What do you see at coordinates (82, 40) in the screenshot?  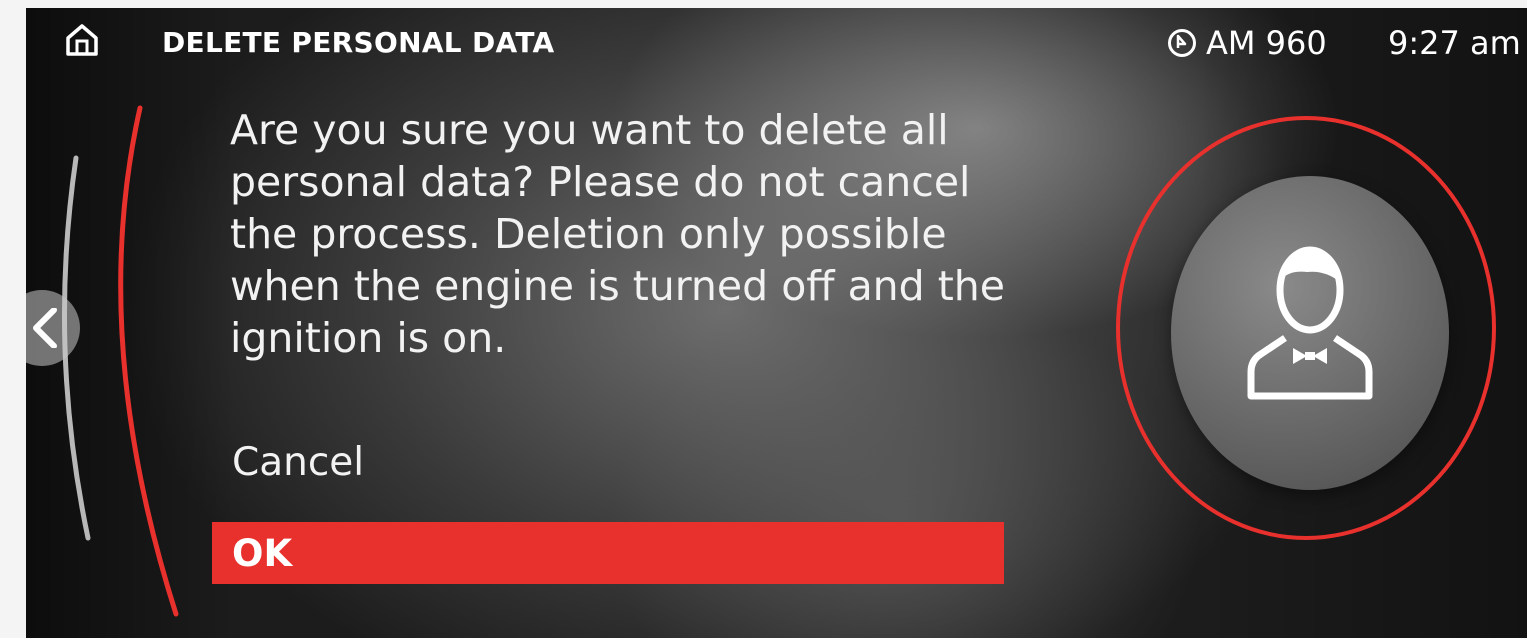 I see `home-icon` at bounding box center [82, 40].